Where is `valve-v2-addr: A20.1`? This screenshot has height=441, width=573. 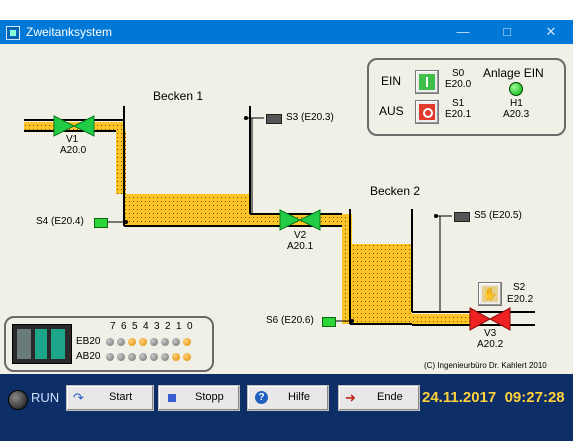 valve-v2-addr: A20.1 is located at coordinates (300, 246).